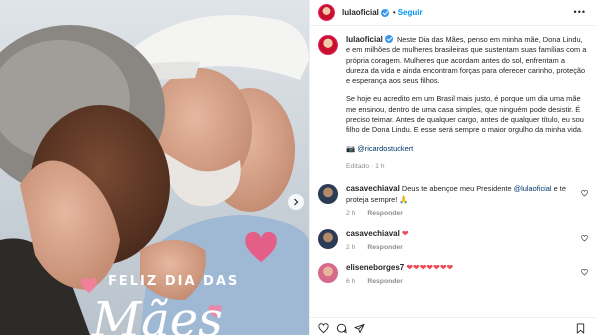 This screenshot has height=335, width=596. I want to click on carousel-next-button, so click(296, 202).